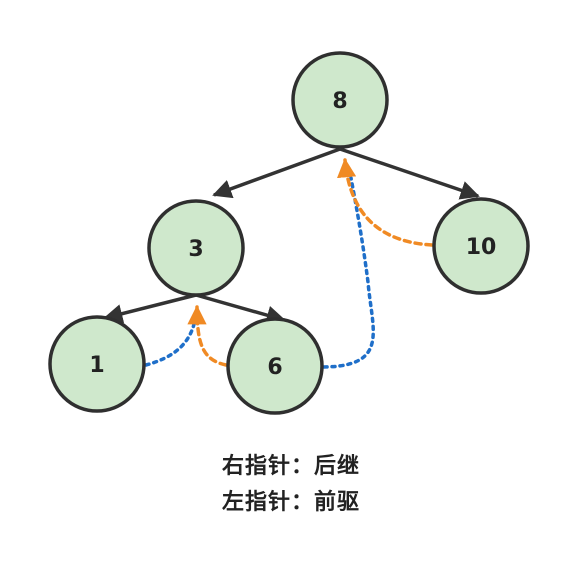  Describe the element at coordinates (290, 466) in the screenshot. I see `legend-right-pointer: 右指针：后继` at that location.